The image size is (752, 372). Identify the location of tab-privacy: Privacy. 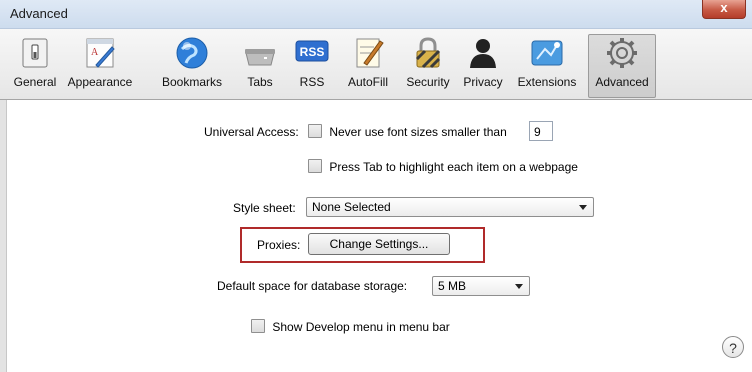
(483, 66).